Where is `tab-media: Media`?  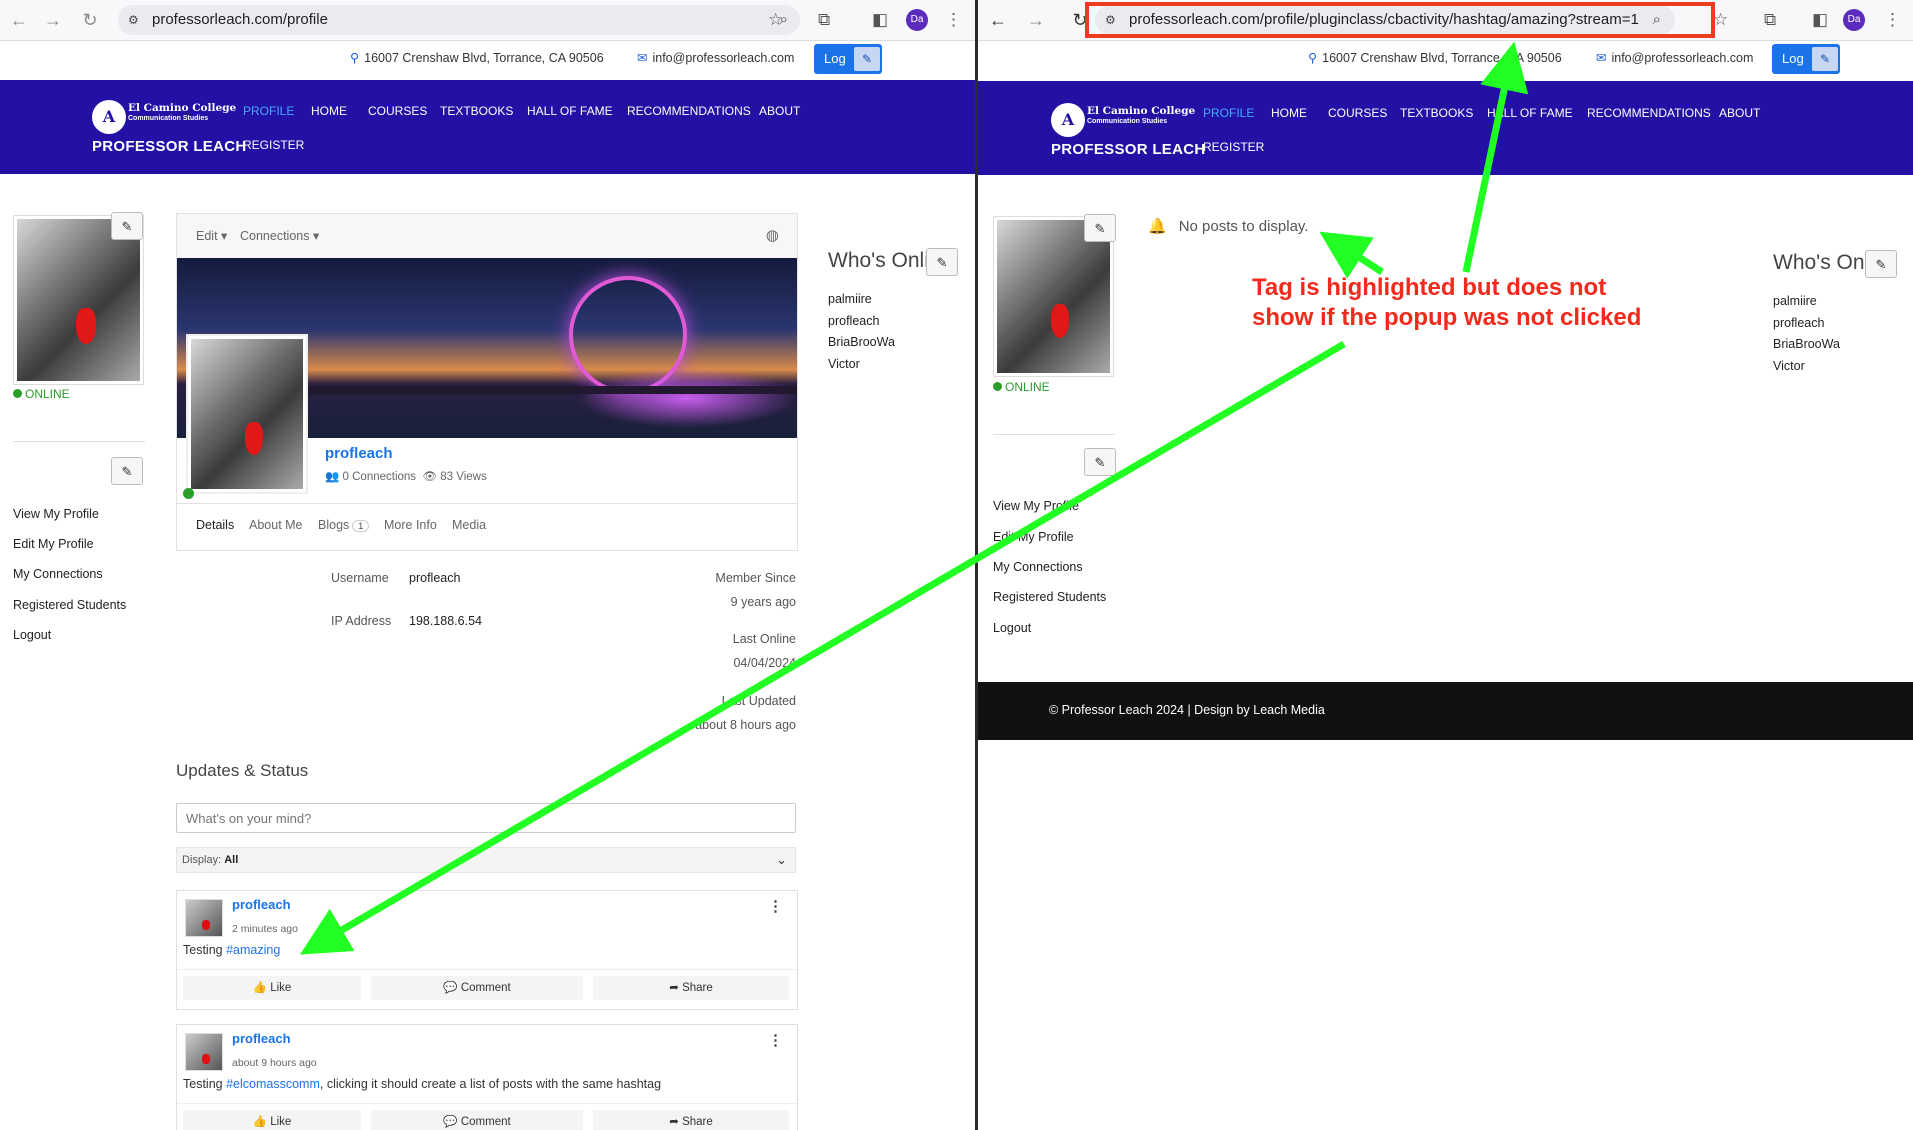 tab-media: Media is located at coordinates (469, 525).